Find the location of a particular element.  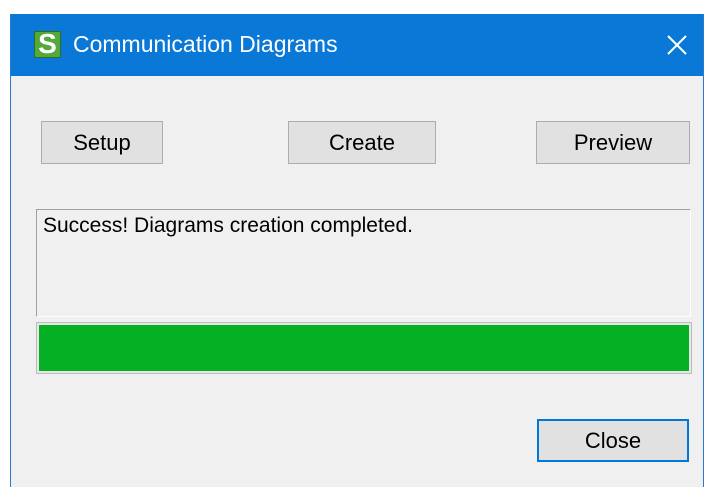

app-logo-icon: S is located at coordinates (47, 43).